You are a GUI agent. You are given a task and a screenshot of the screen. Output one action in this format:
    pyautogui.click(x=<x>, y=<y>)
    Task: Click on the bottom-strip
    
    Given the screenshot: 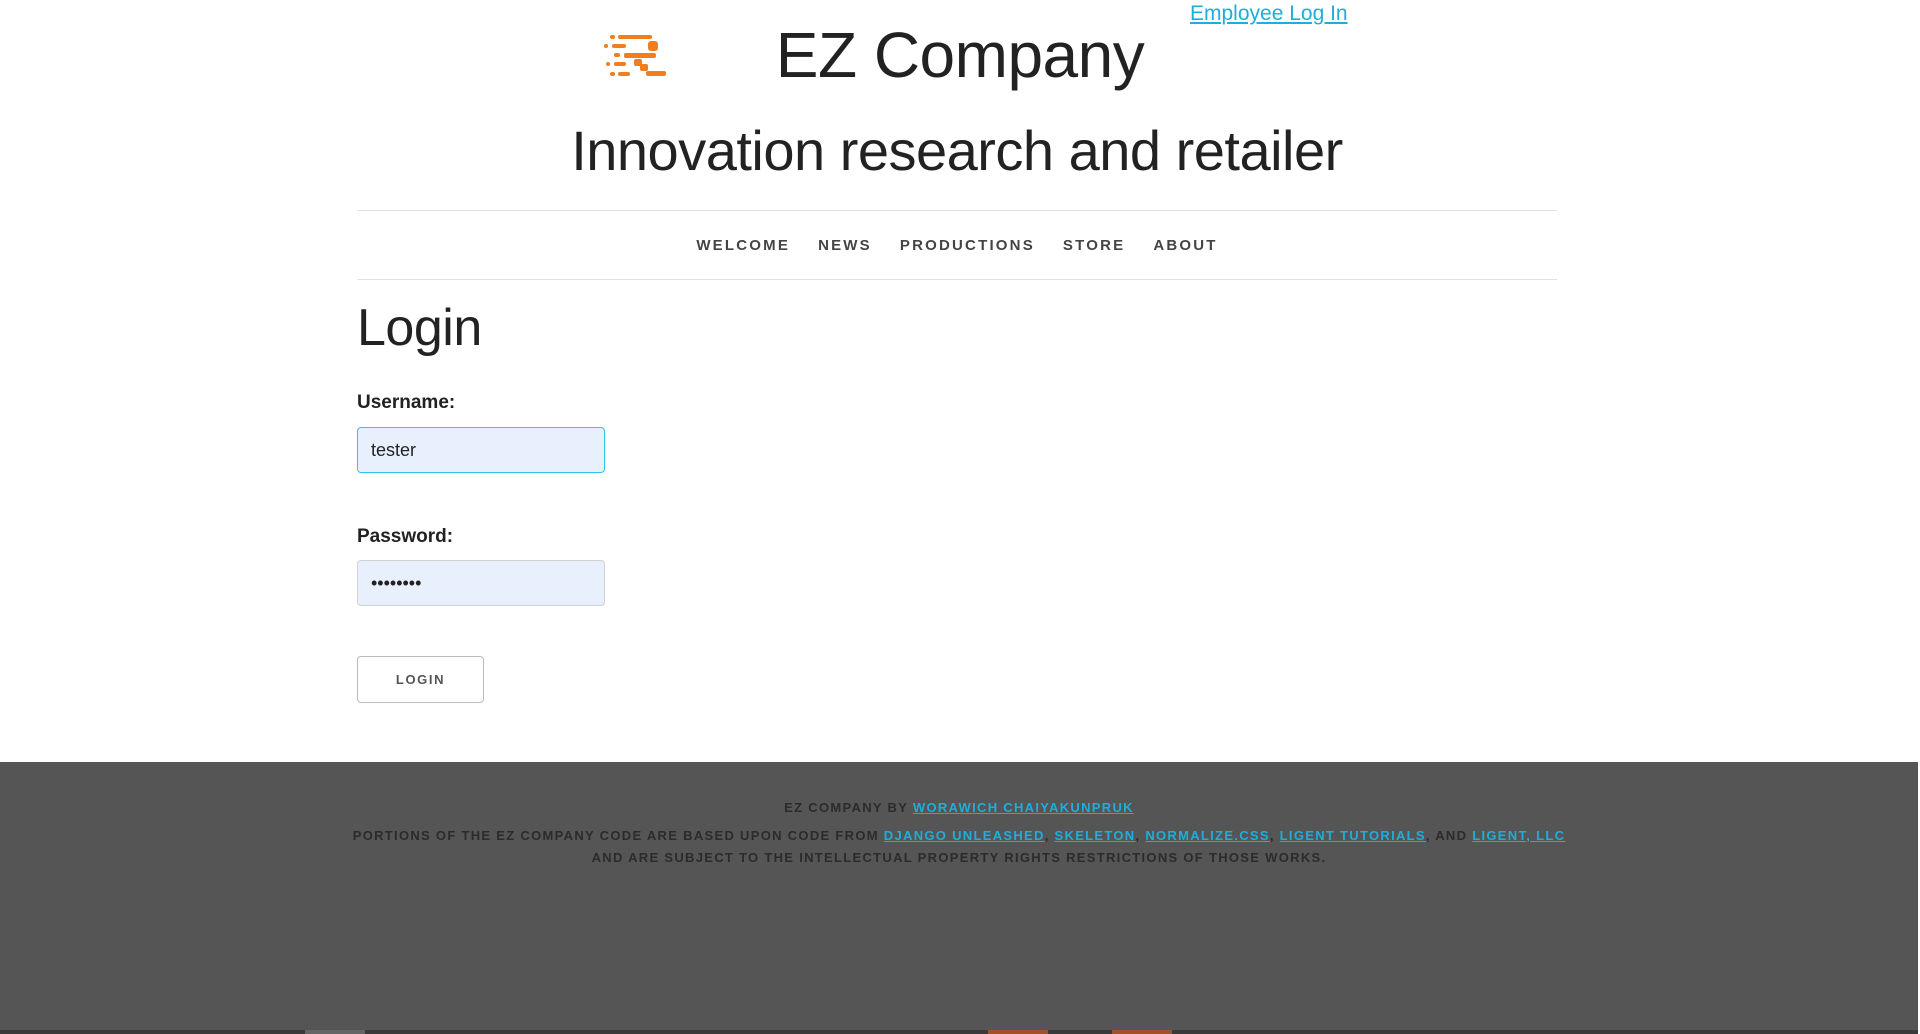 What is the action you would take?
    pyautogui.click(x=959, y=1032)
    